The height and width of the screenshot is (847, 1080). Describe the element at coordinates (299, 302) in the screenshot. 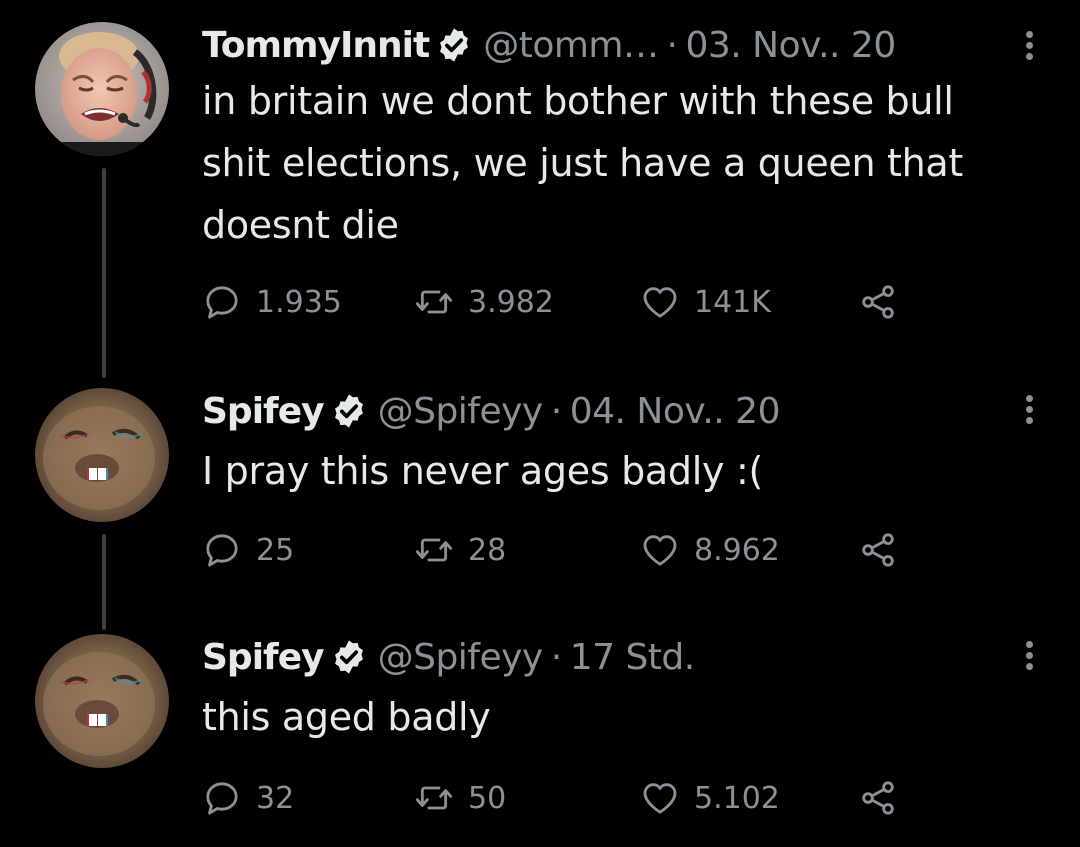

I see `reply-count: 1.935` at that location.